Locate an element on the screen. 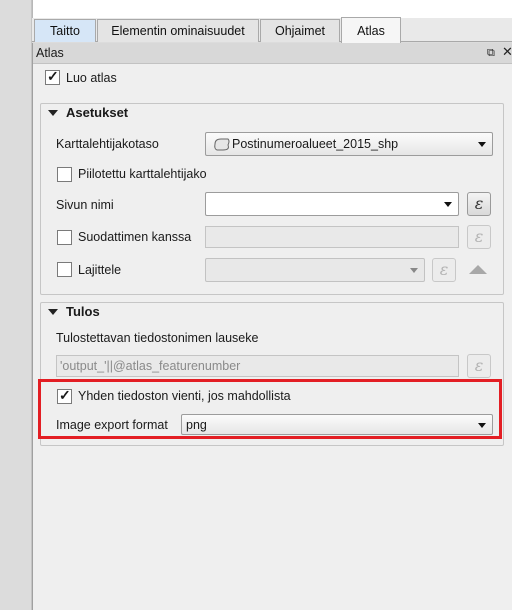 Image resolution: width=512 pixels, height=610 pixels. page-name-combo is located at coordinates (332, 204).